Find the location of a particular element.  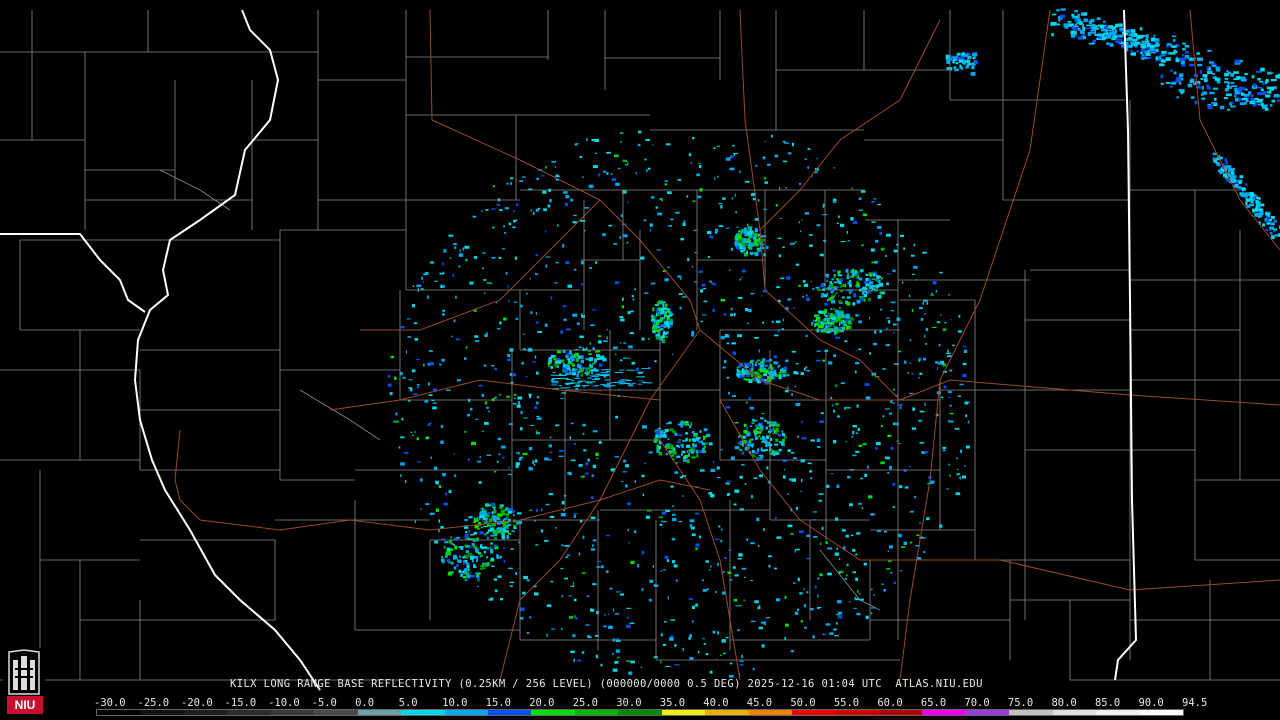

scale-tick-label: -25.0 is located at coordinates (153, 703).